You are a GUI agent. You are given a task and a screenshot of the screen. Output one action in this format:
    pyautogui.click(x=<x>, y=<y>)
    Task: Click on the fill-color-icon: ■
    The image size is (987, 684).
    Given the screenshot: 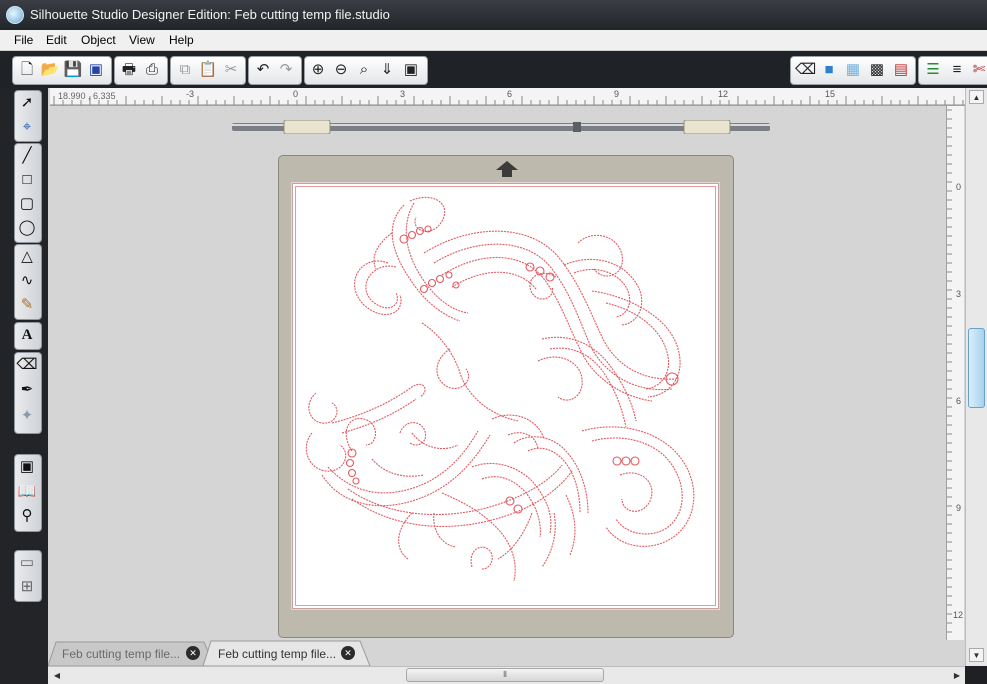 What is the action you would take?
    pyautogui.click(x=829, y=70)
    